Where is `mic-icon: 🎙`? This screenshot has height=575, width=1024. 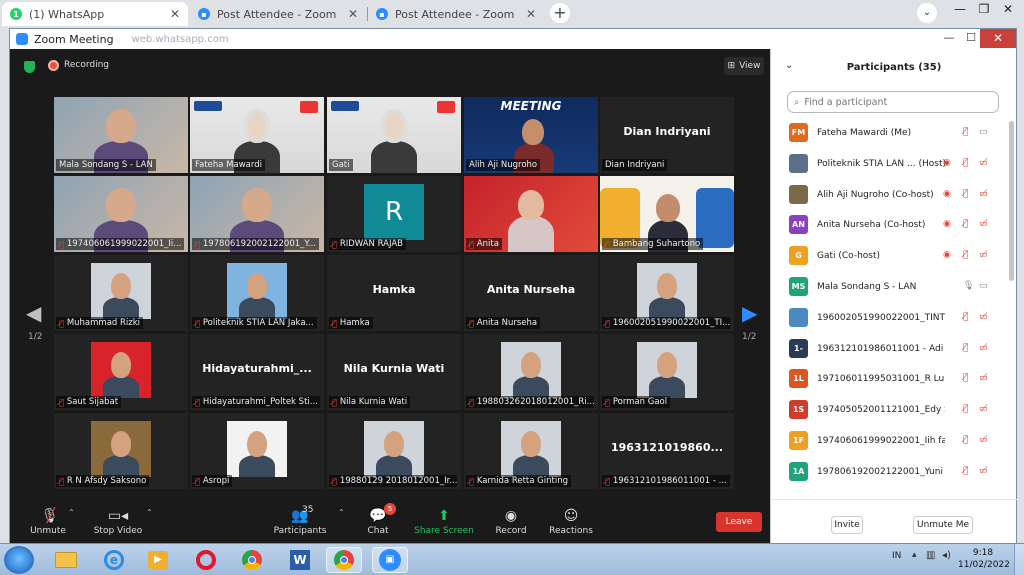
mic-icon: 🎙 is located at coordinates (968, 286).